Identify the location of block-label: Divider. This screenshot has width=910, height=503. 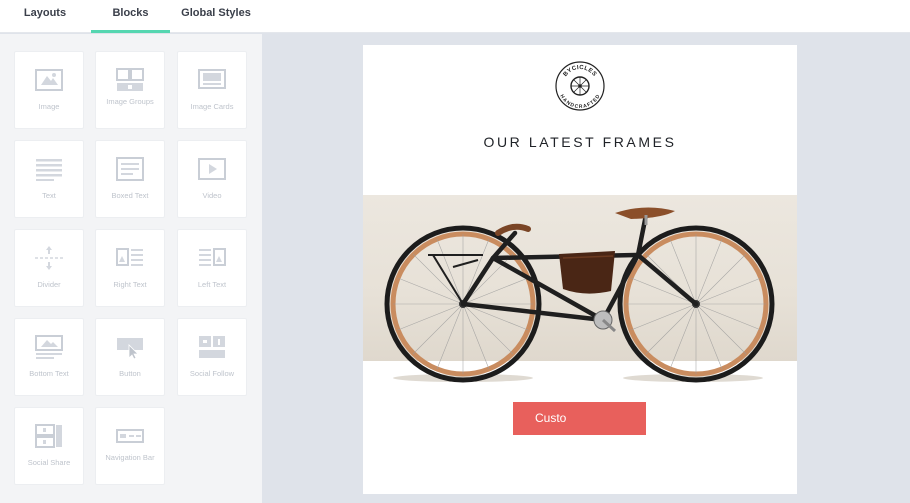
(49, 284).